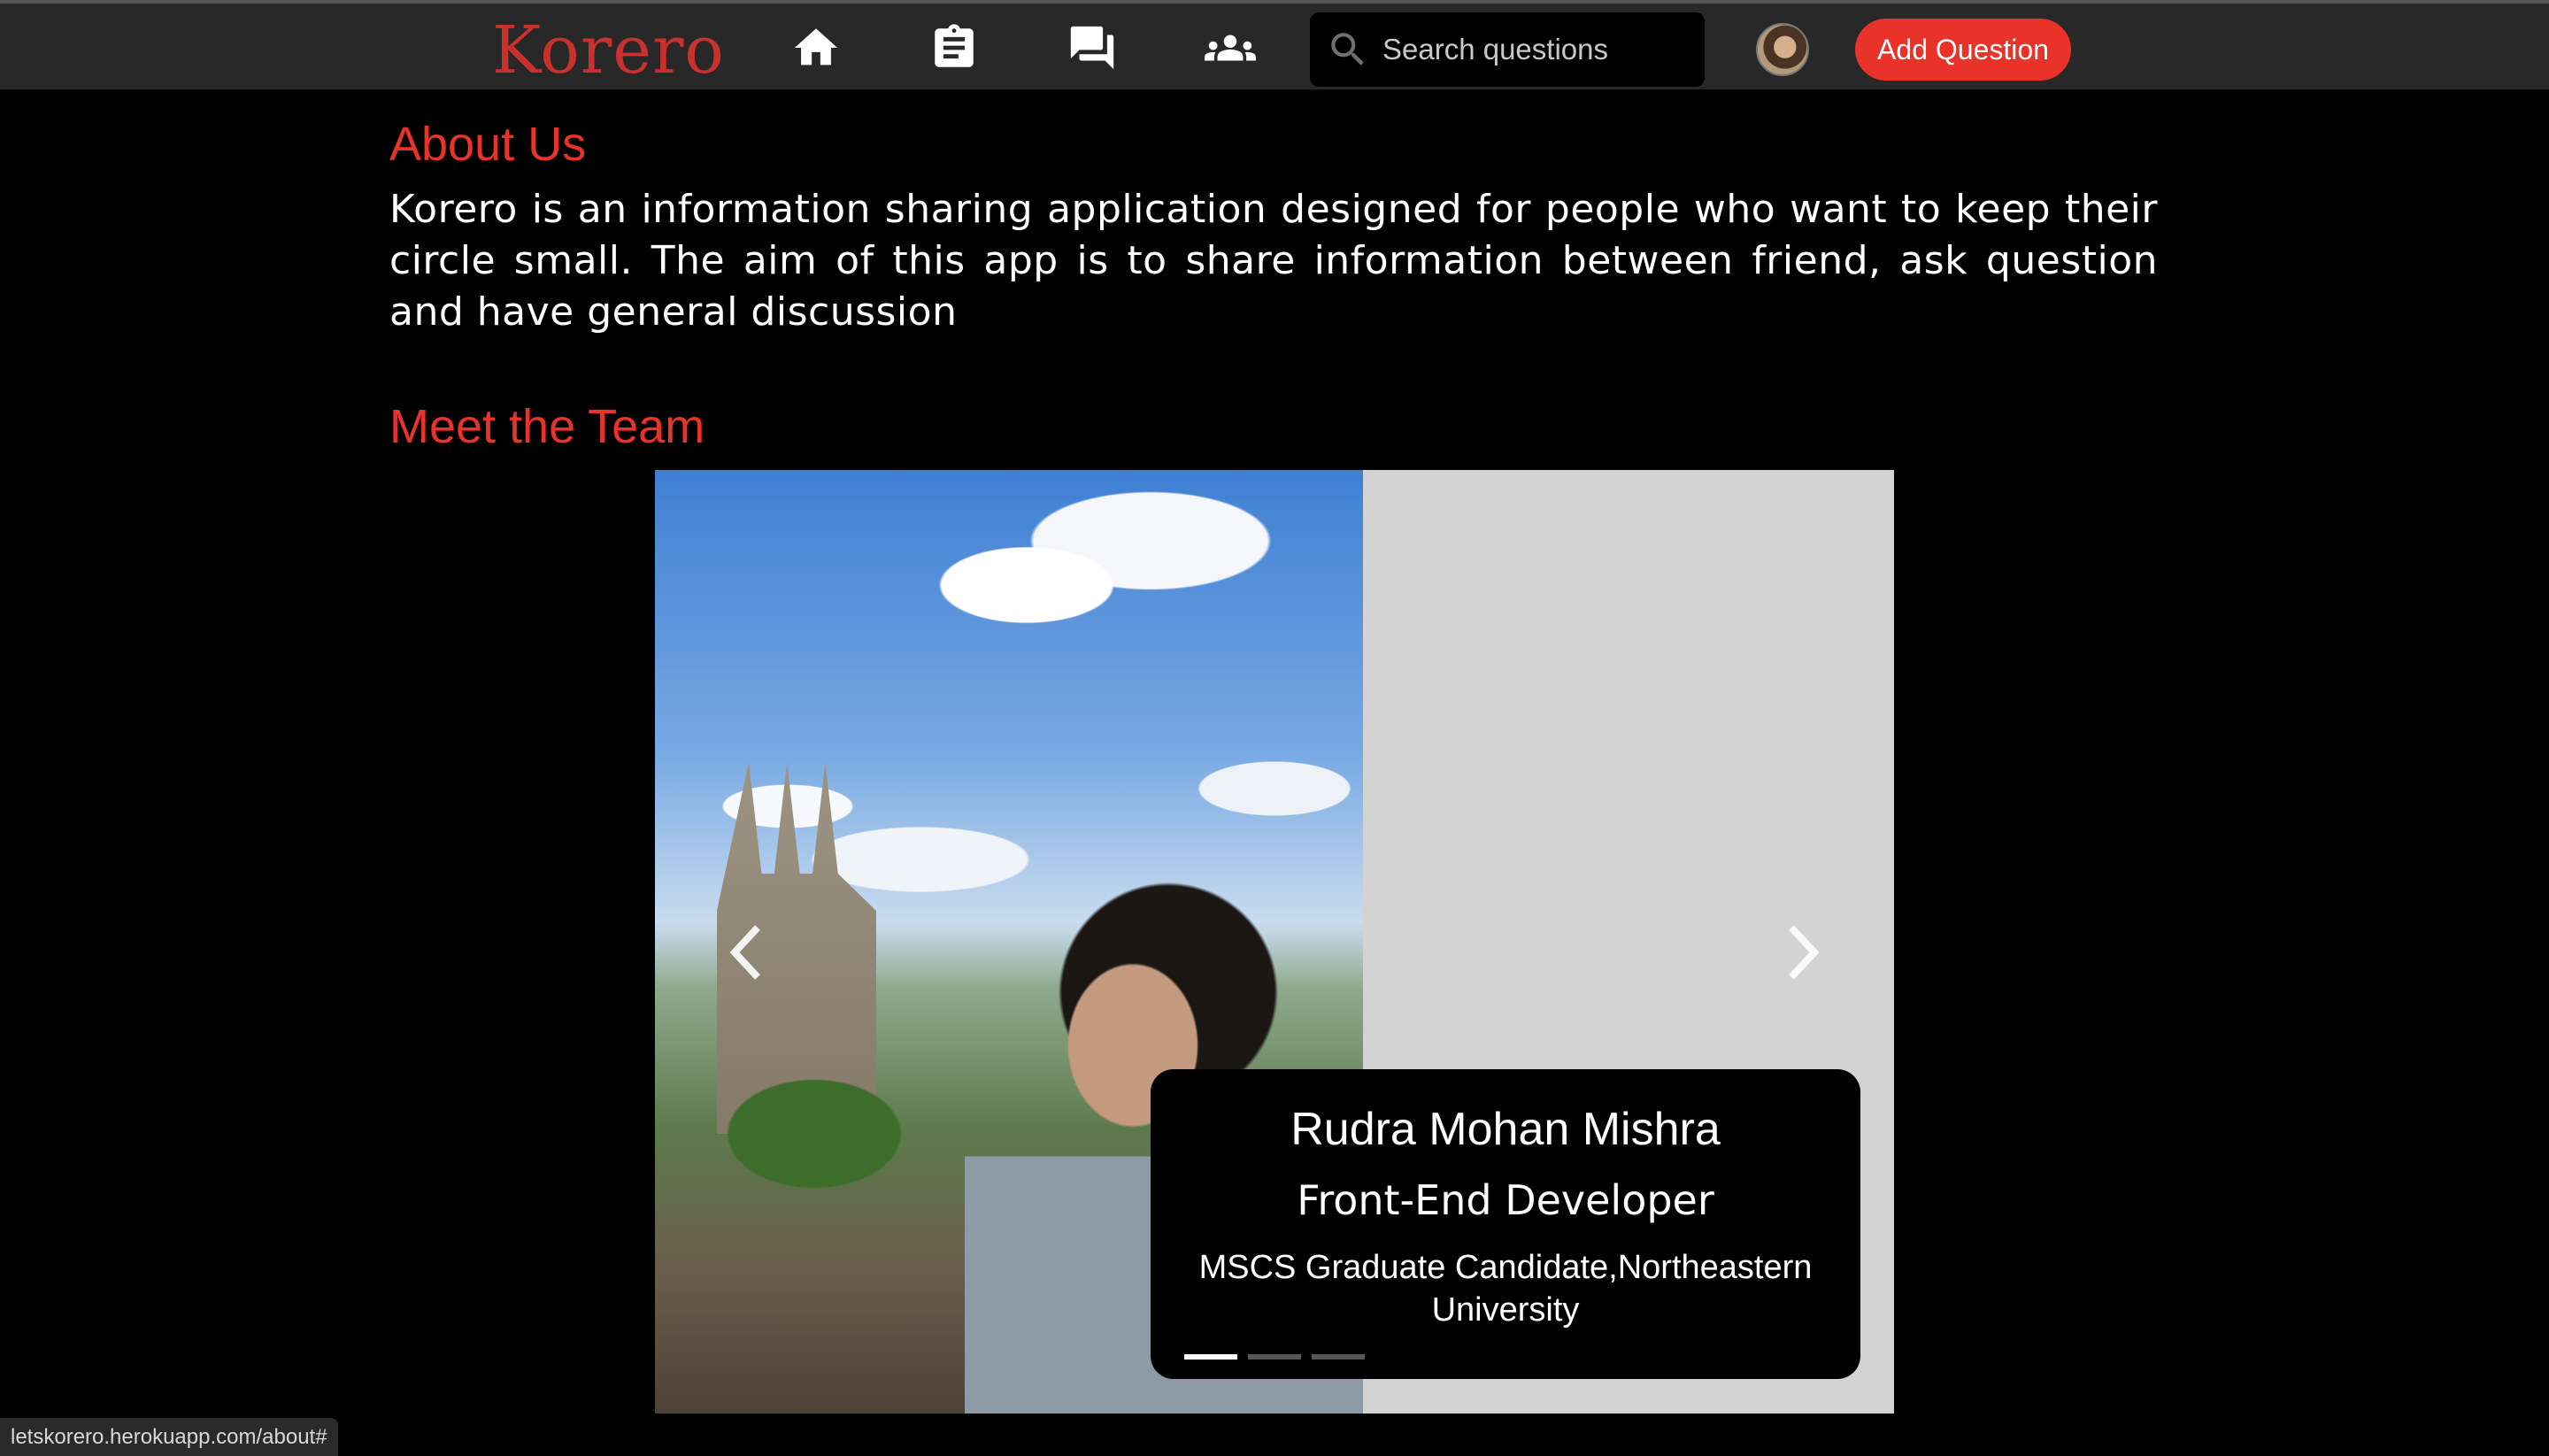 This screenshot has height=1456, width=2549. I want to click on top-navbar: Korero Add Question, so click(1275, 44).